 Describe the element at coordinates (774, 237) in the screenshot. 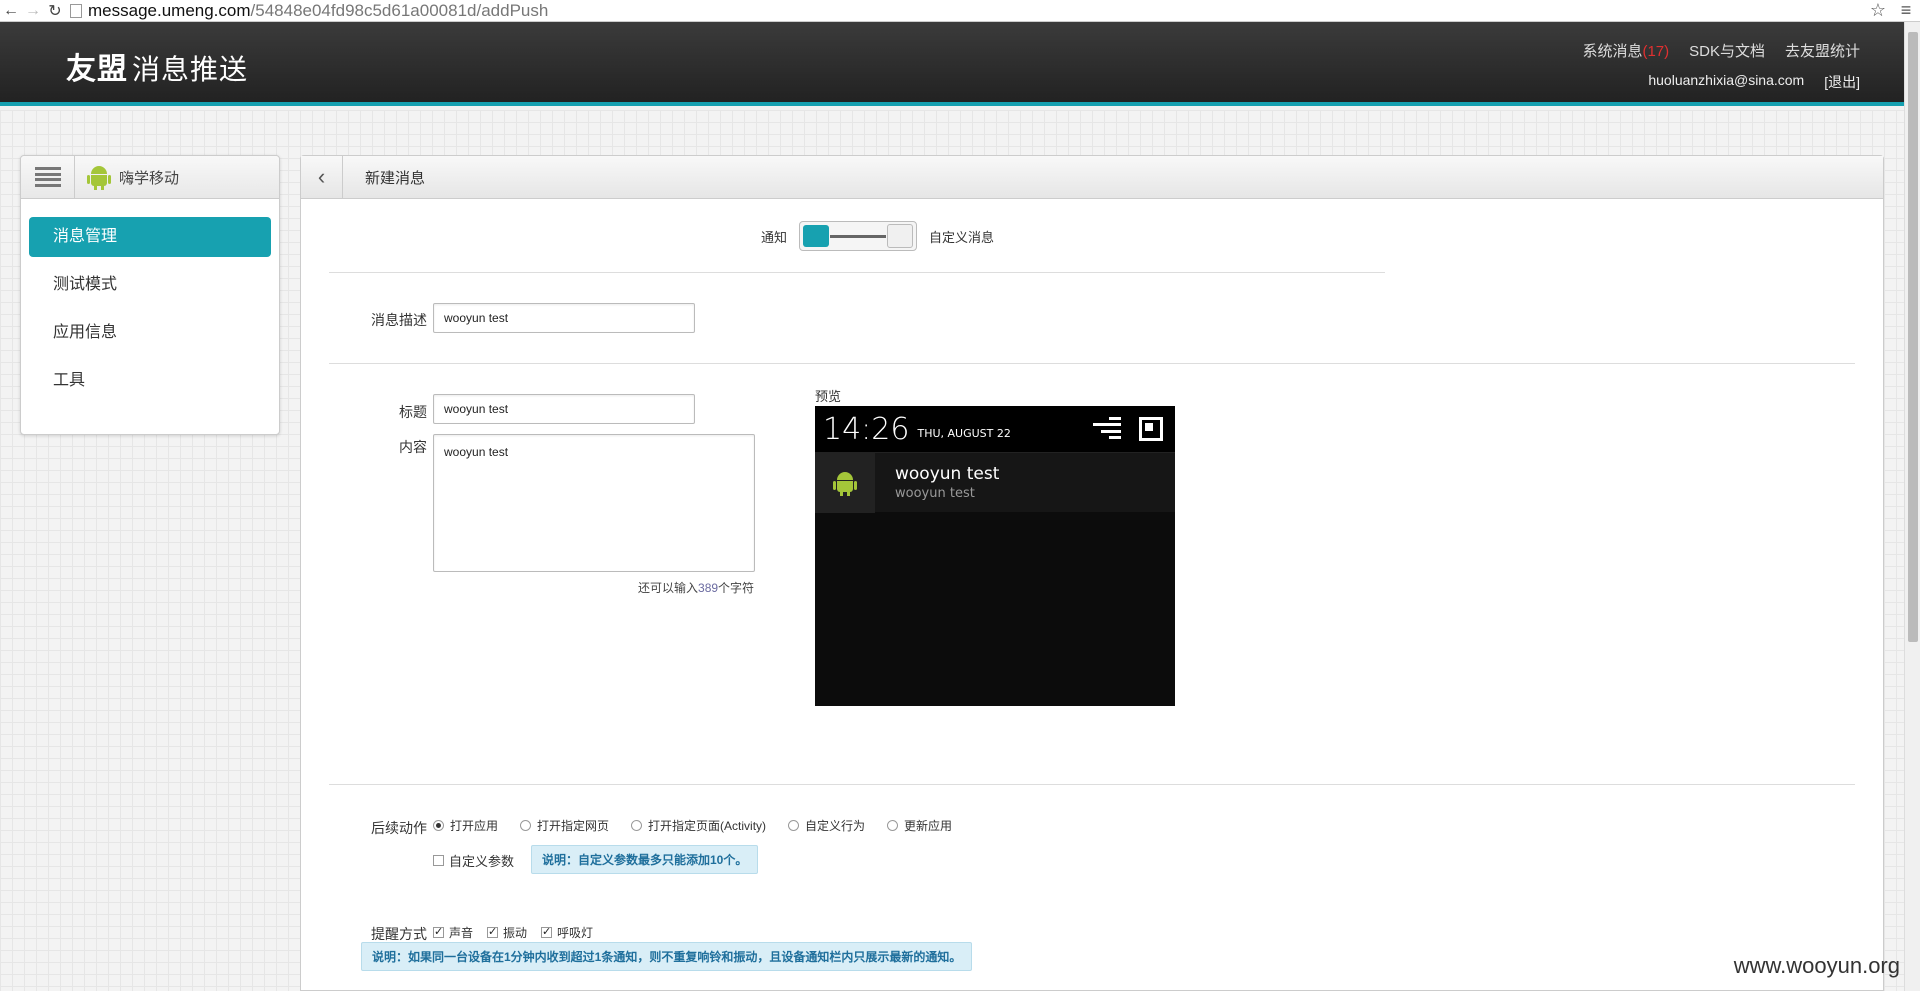

I see `toggle-label-notification: 通知` at that location.